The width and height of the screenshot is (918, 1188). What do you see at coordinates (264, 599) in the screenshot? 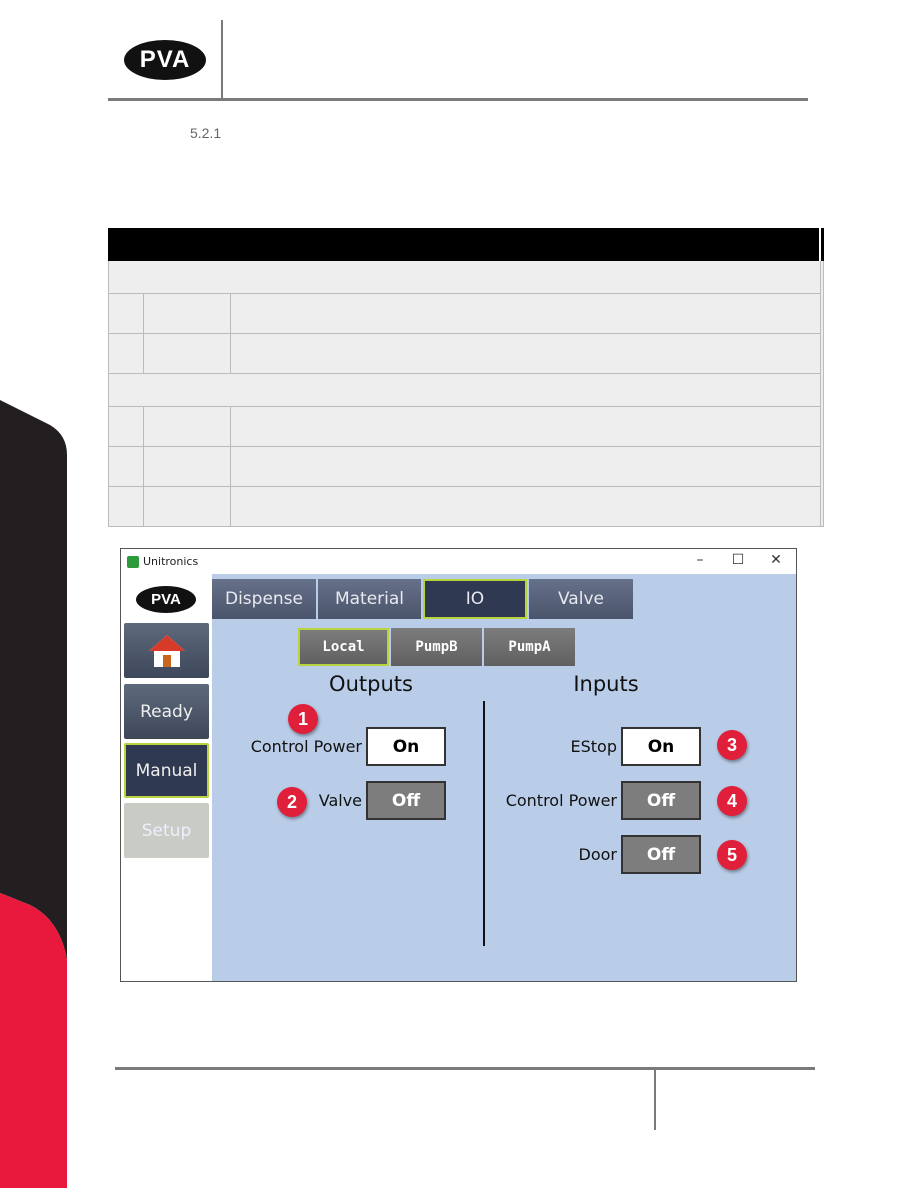
I see `tab-dispense: Dispense` at bounding box center [264, 599].